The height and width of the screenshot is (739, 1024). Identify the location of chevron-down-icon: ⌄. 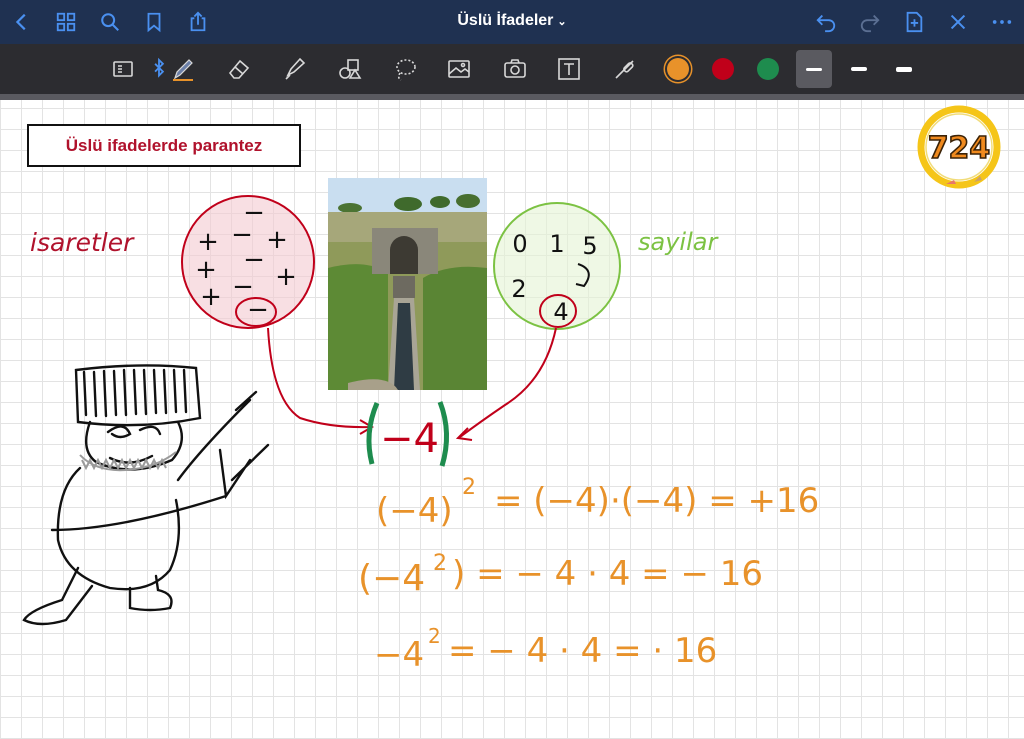
(562, 22).